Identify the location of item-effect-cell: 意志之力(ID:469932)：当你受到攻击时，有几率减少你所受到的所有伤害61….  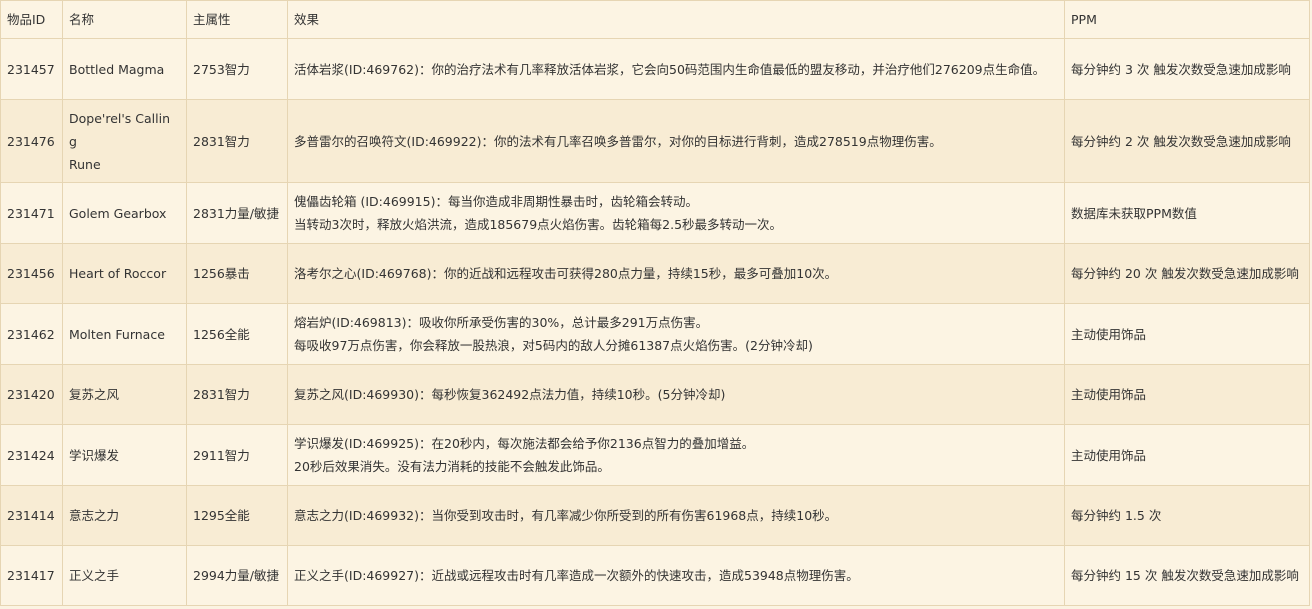
(676, 515).